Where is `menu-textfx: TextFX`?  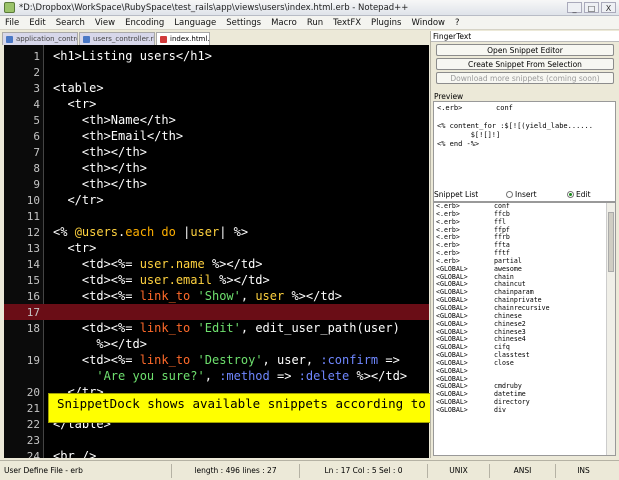 menu-textfx: TextFX is located at coordinates (347, 23).